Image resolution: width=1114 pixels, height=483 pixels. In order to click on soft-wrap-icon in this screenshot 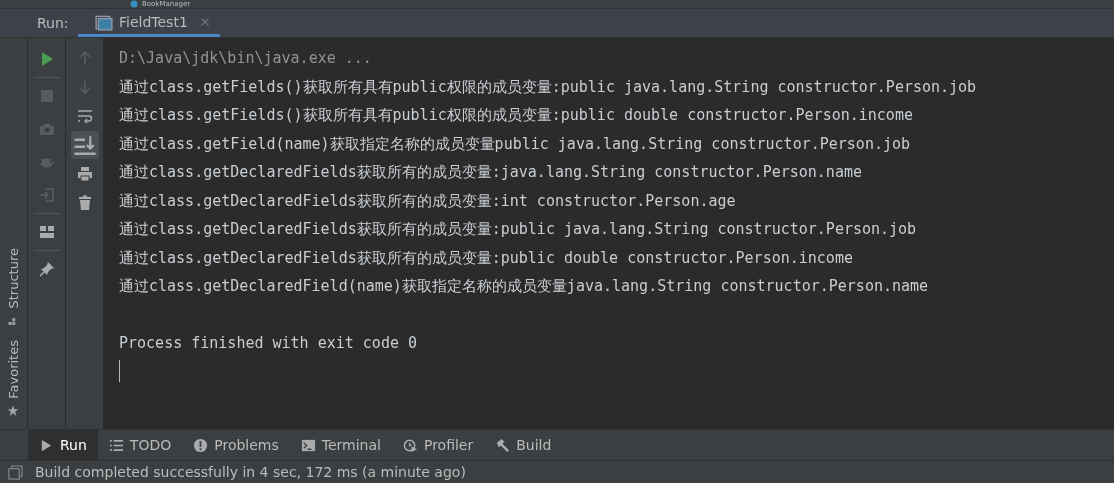, I will do `click(84, 116)`.